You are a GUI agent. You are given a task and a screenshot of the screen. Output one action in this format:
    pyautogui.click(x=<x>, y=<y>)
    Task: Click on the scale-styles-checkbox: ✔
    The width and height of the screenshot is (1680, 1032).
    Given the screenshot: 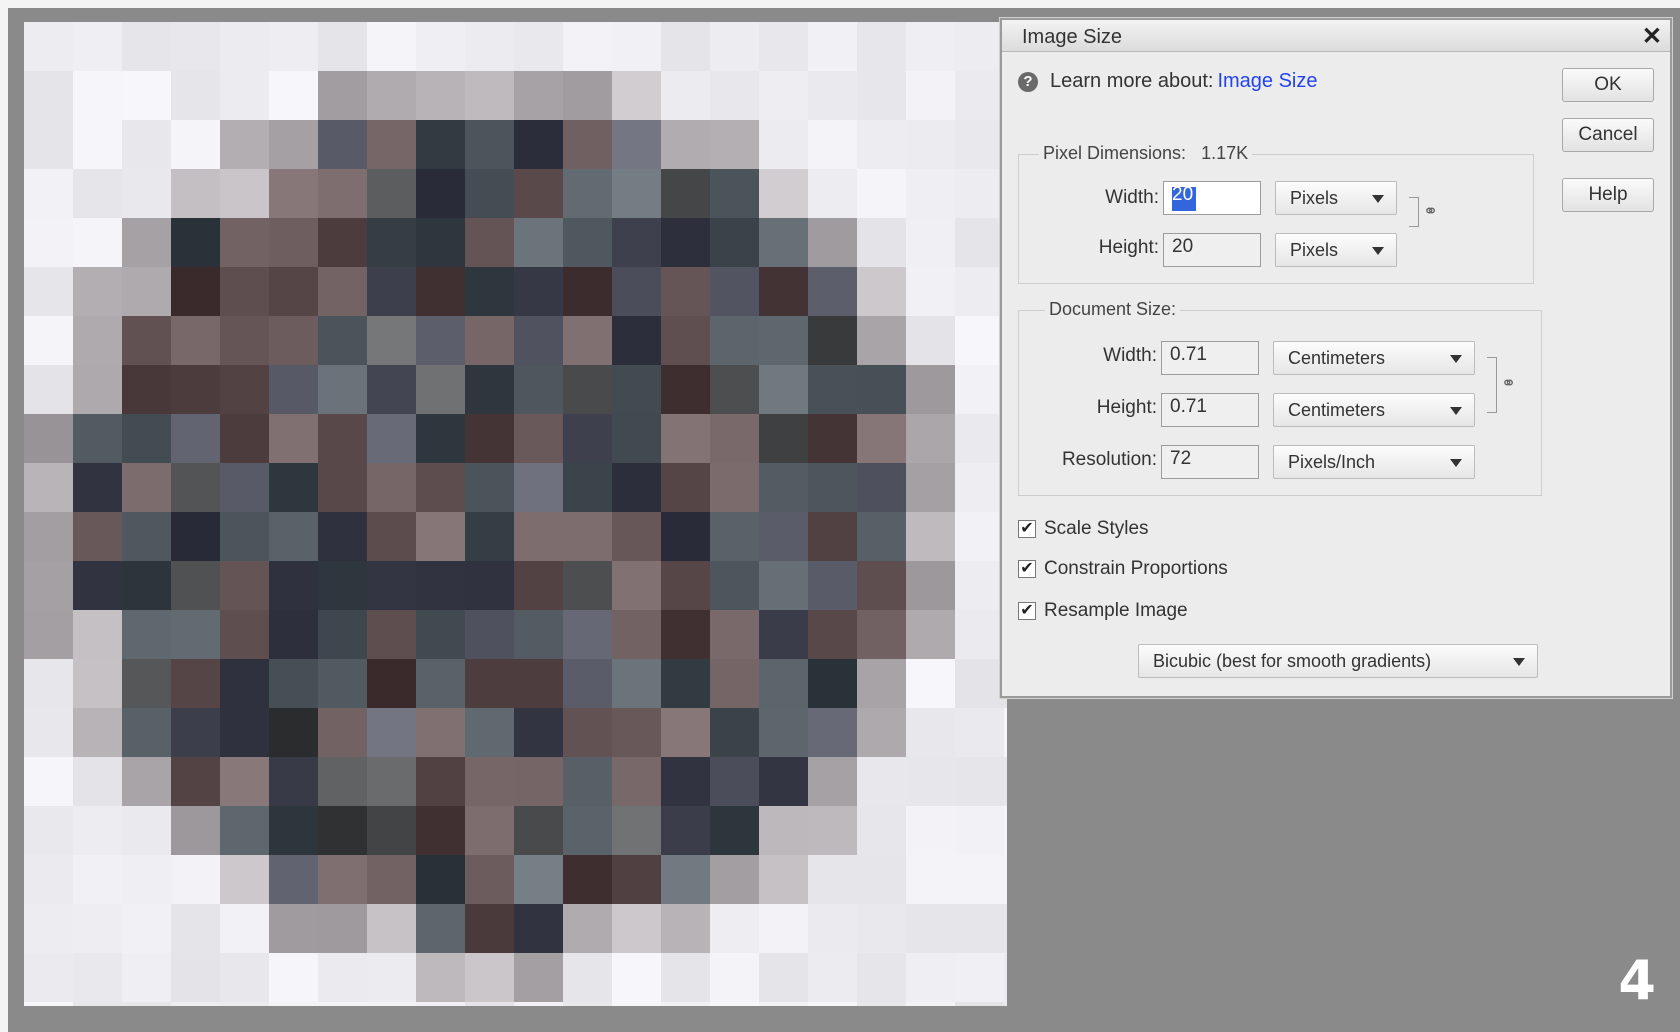 What is the action you would take?
    pyautogui.click(x=1027, y=529)
    